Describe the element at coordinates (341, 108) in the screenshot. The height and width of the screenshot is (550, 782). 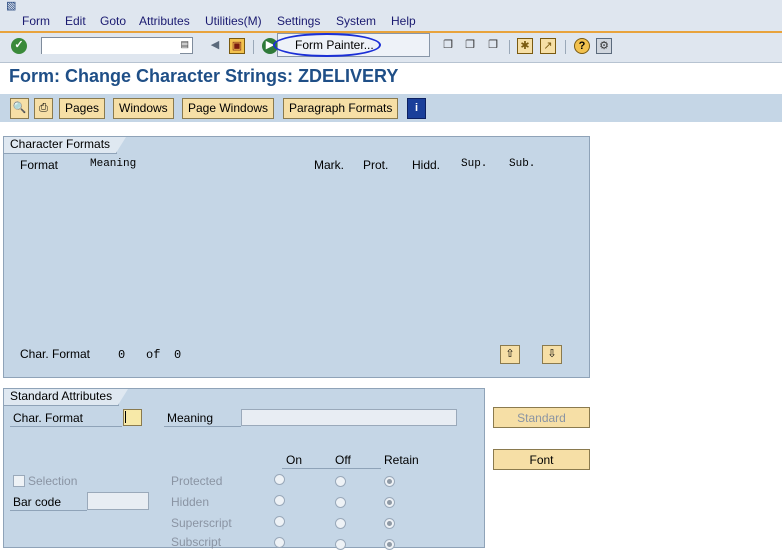
I see `paragraph-formats-button: Paragraph Formats` at that location.